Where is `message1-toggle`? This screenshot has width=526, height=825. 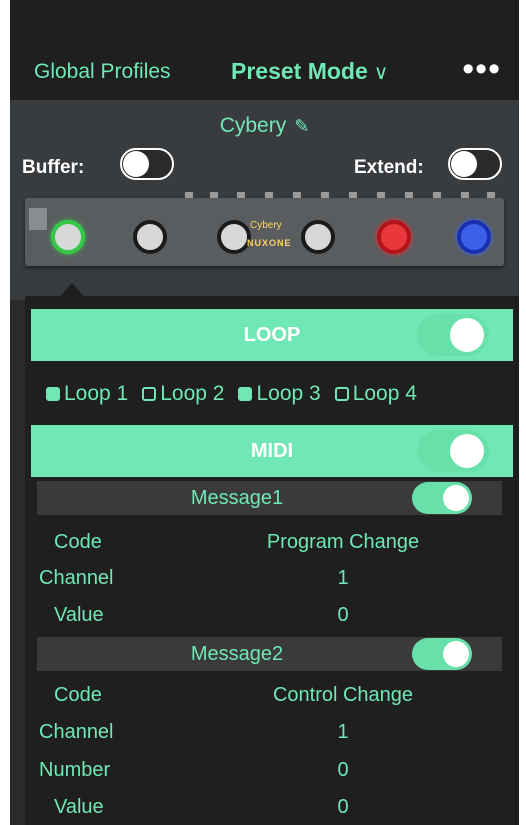 message1-toggle is located at coordinates (442, 498).